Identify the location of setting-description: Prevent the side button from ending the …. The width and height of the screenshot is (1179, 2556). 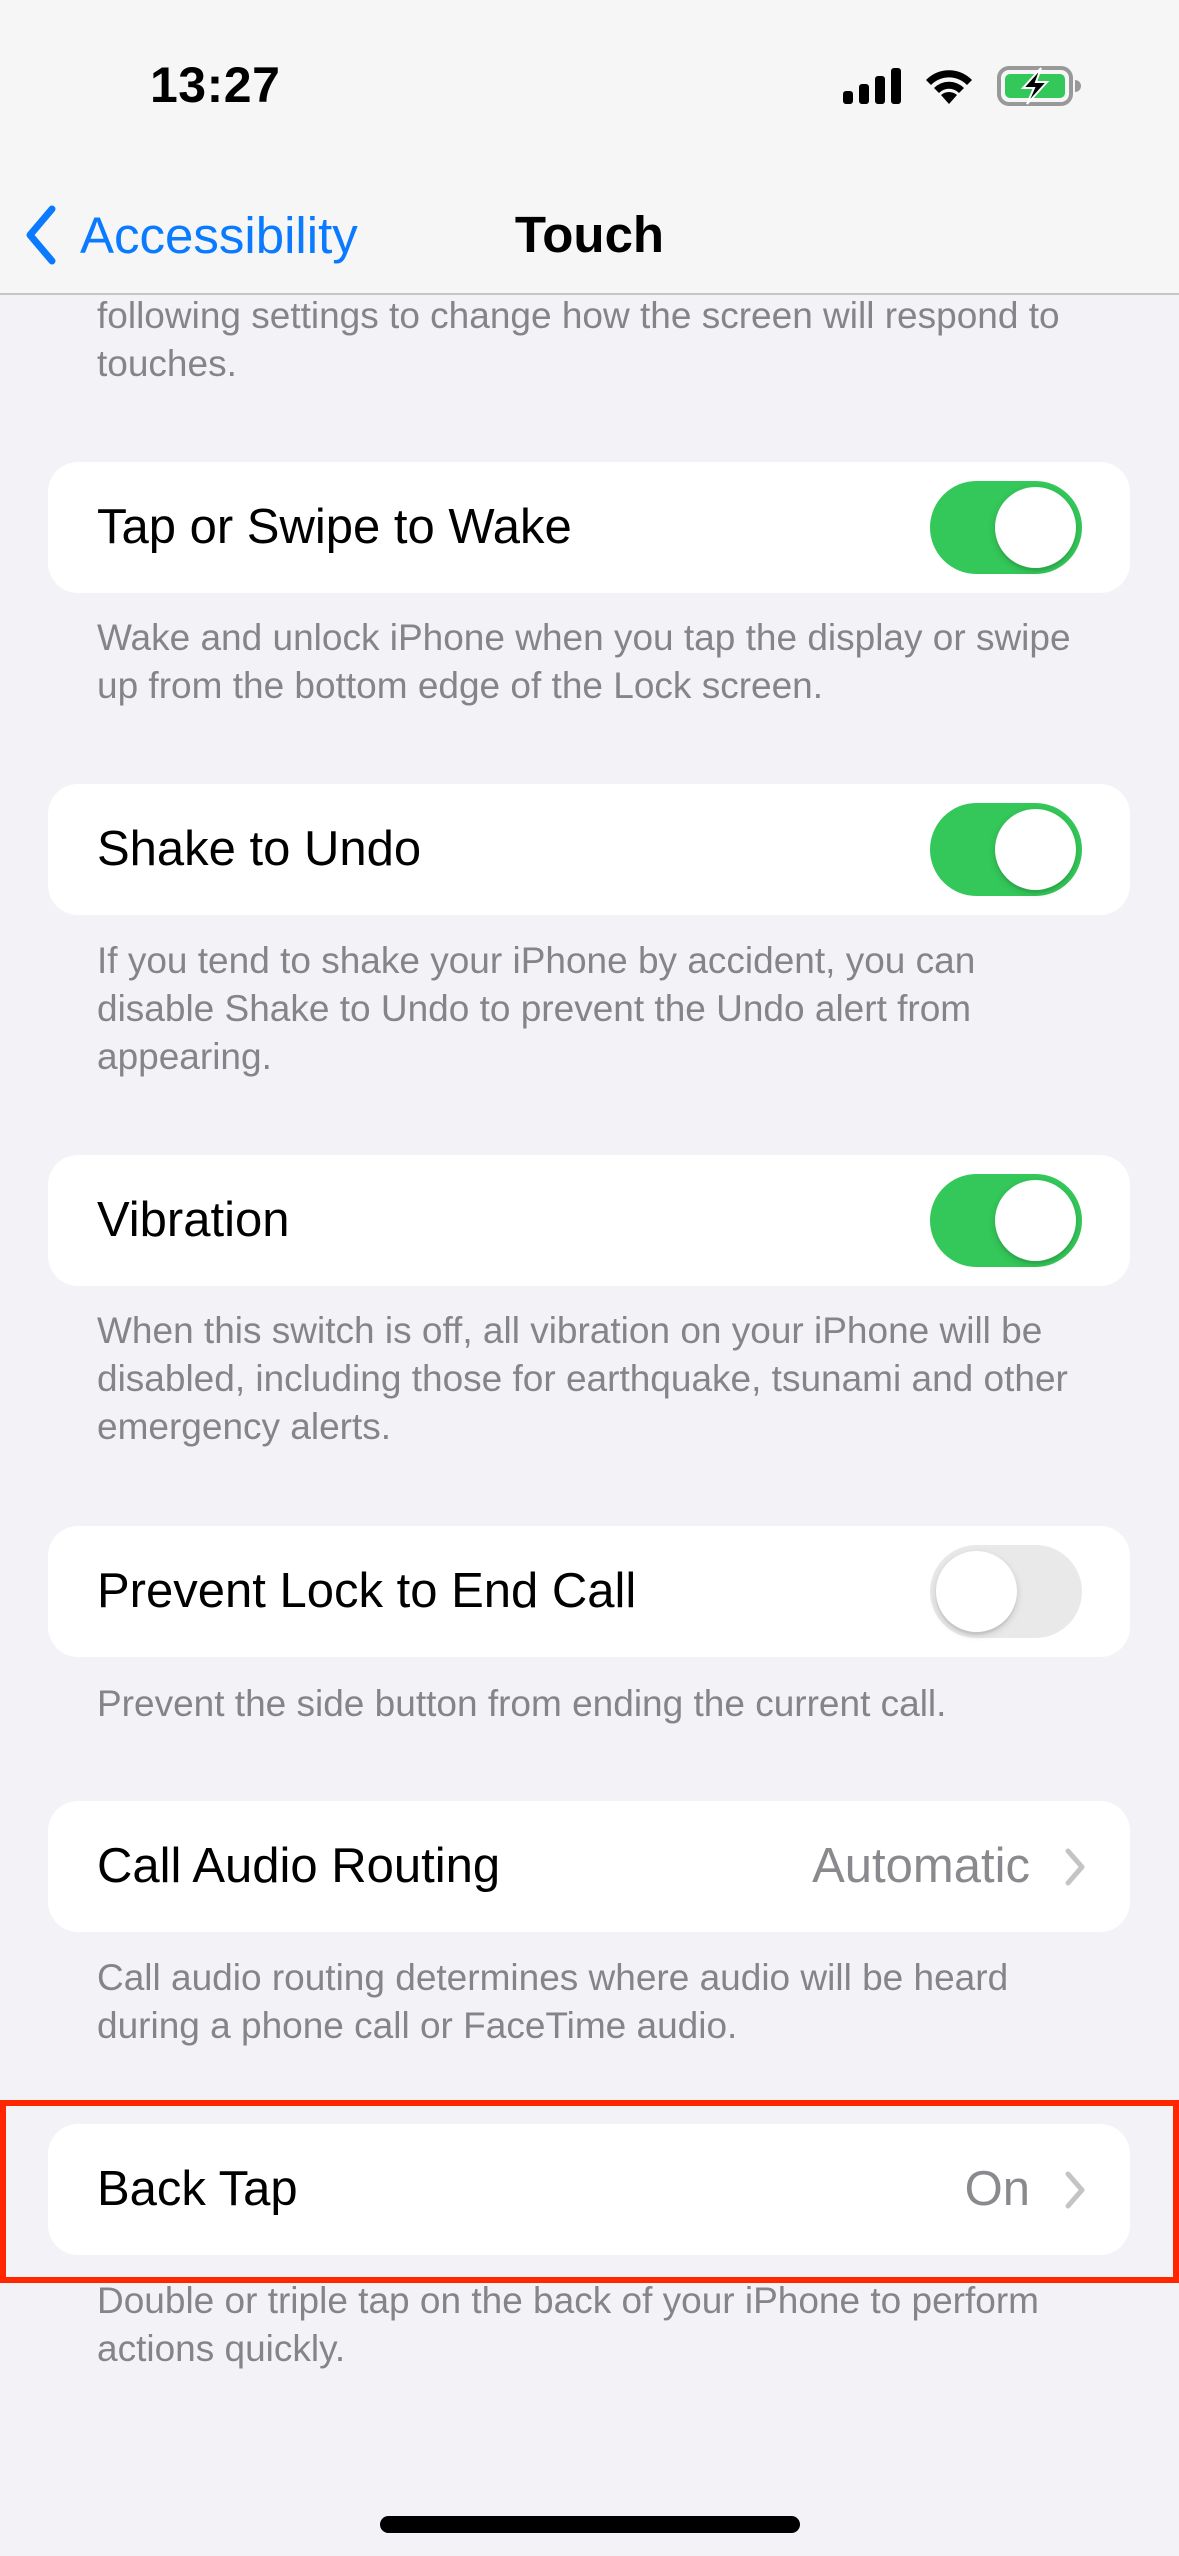
(522, 1703).